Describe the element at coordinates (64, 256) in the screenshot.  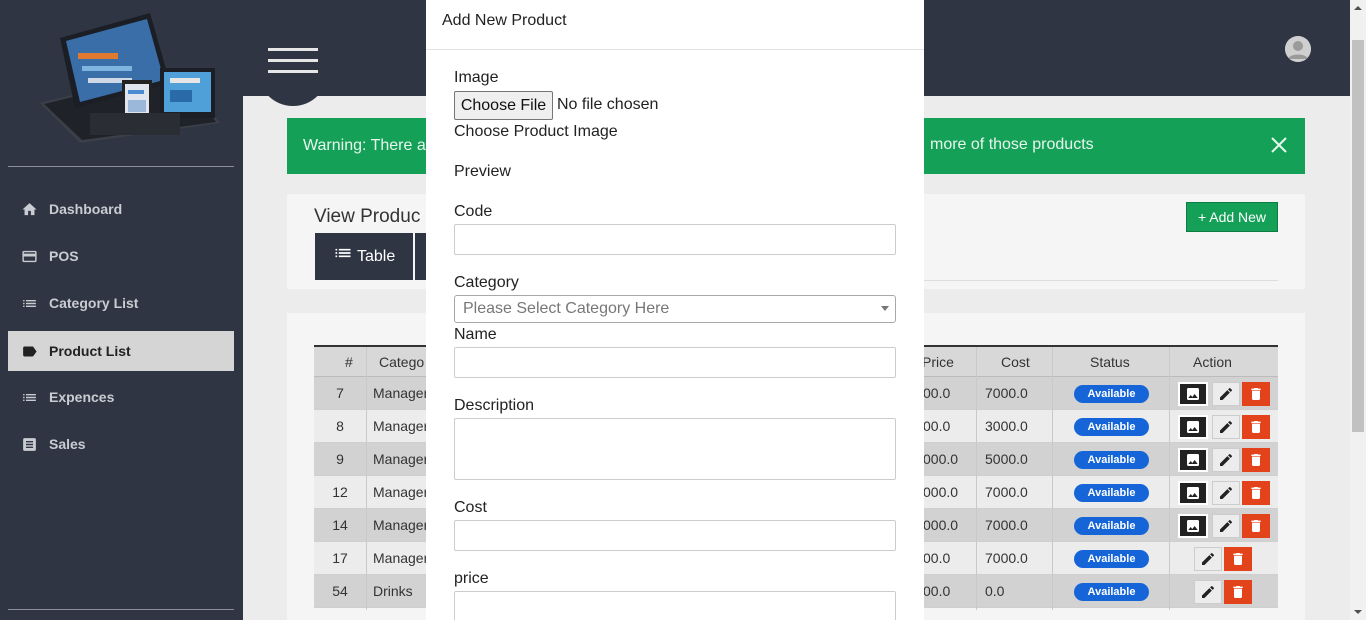
I see `sidebar-item-label: POS` at that location.